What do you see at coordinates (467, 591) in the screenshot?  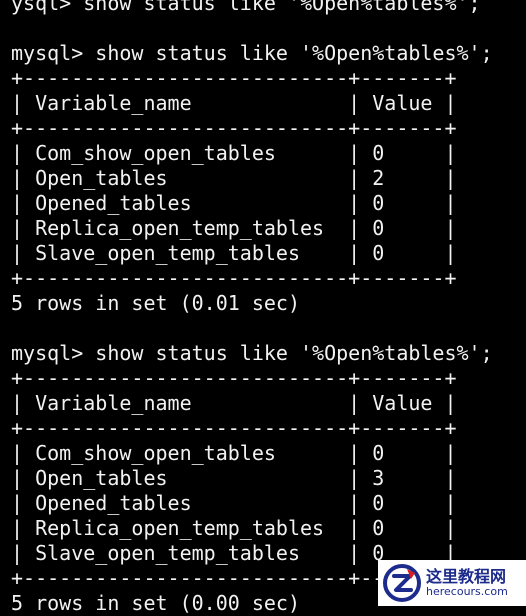 I see `watermark-url: herecours.com` at bounding box center [467, 591].